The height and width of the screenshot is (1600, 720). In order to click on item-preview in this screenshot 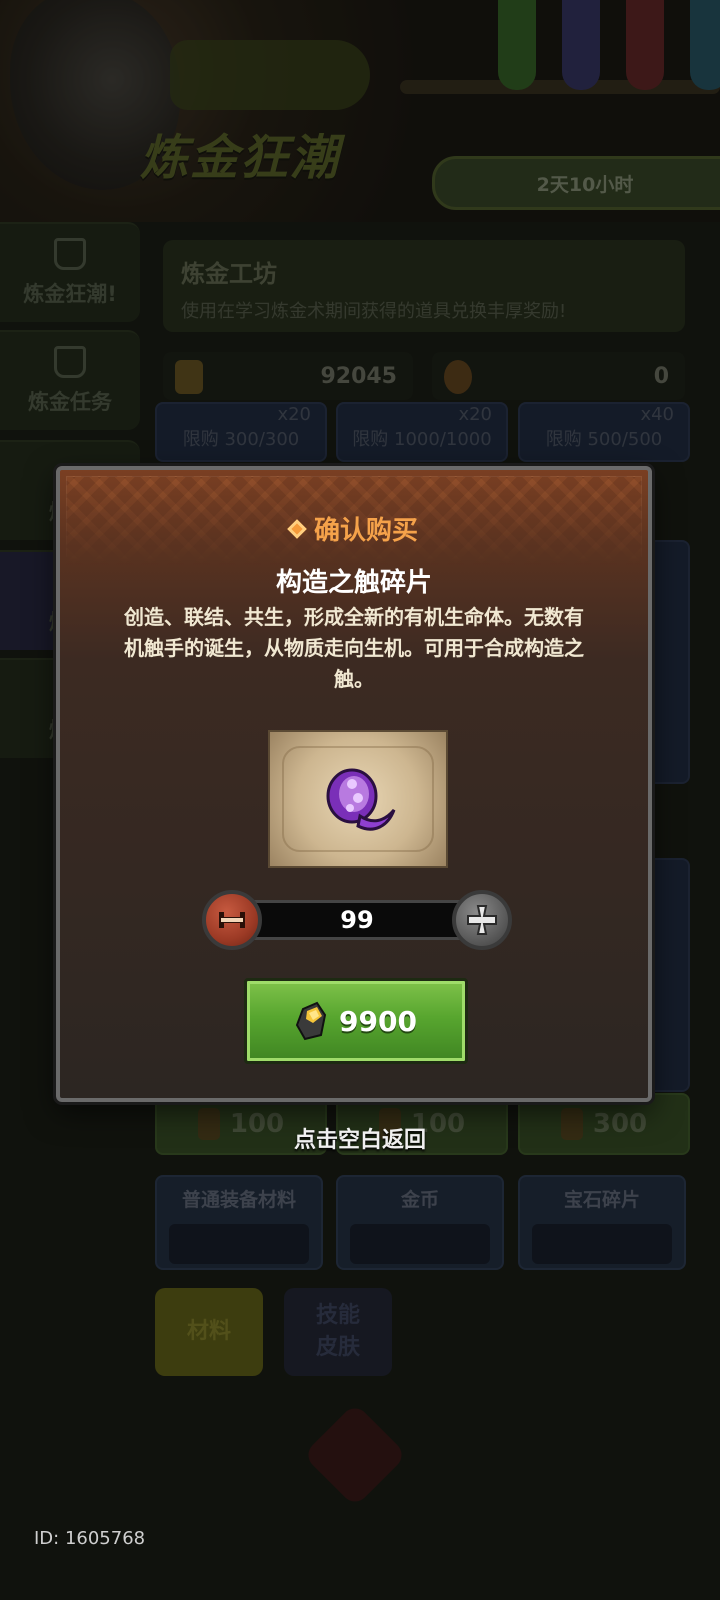, I will do `click(358, 799)`.